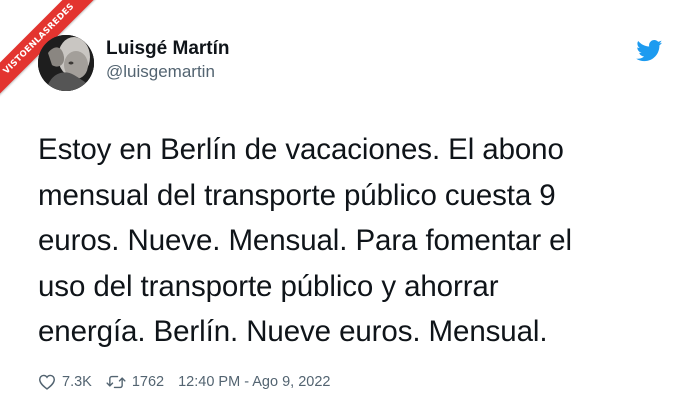  I want to click on like-count: 7.3K, so click(77, 382).